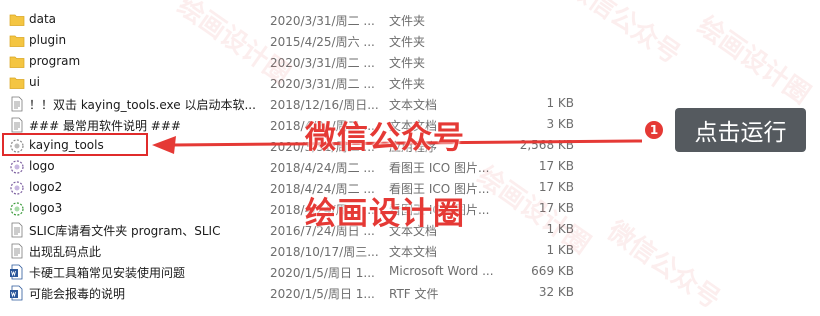  Describe the element at coordinates (46, 208) in the screenshot. I see `file-name: logo3` at that location.